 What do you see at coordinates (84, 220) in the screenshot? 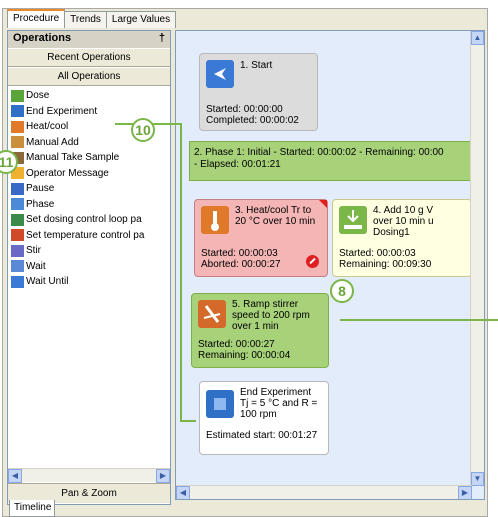
I see `operation-label: Set dosing control loop pa` at bounding box center [84, 220].